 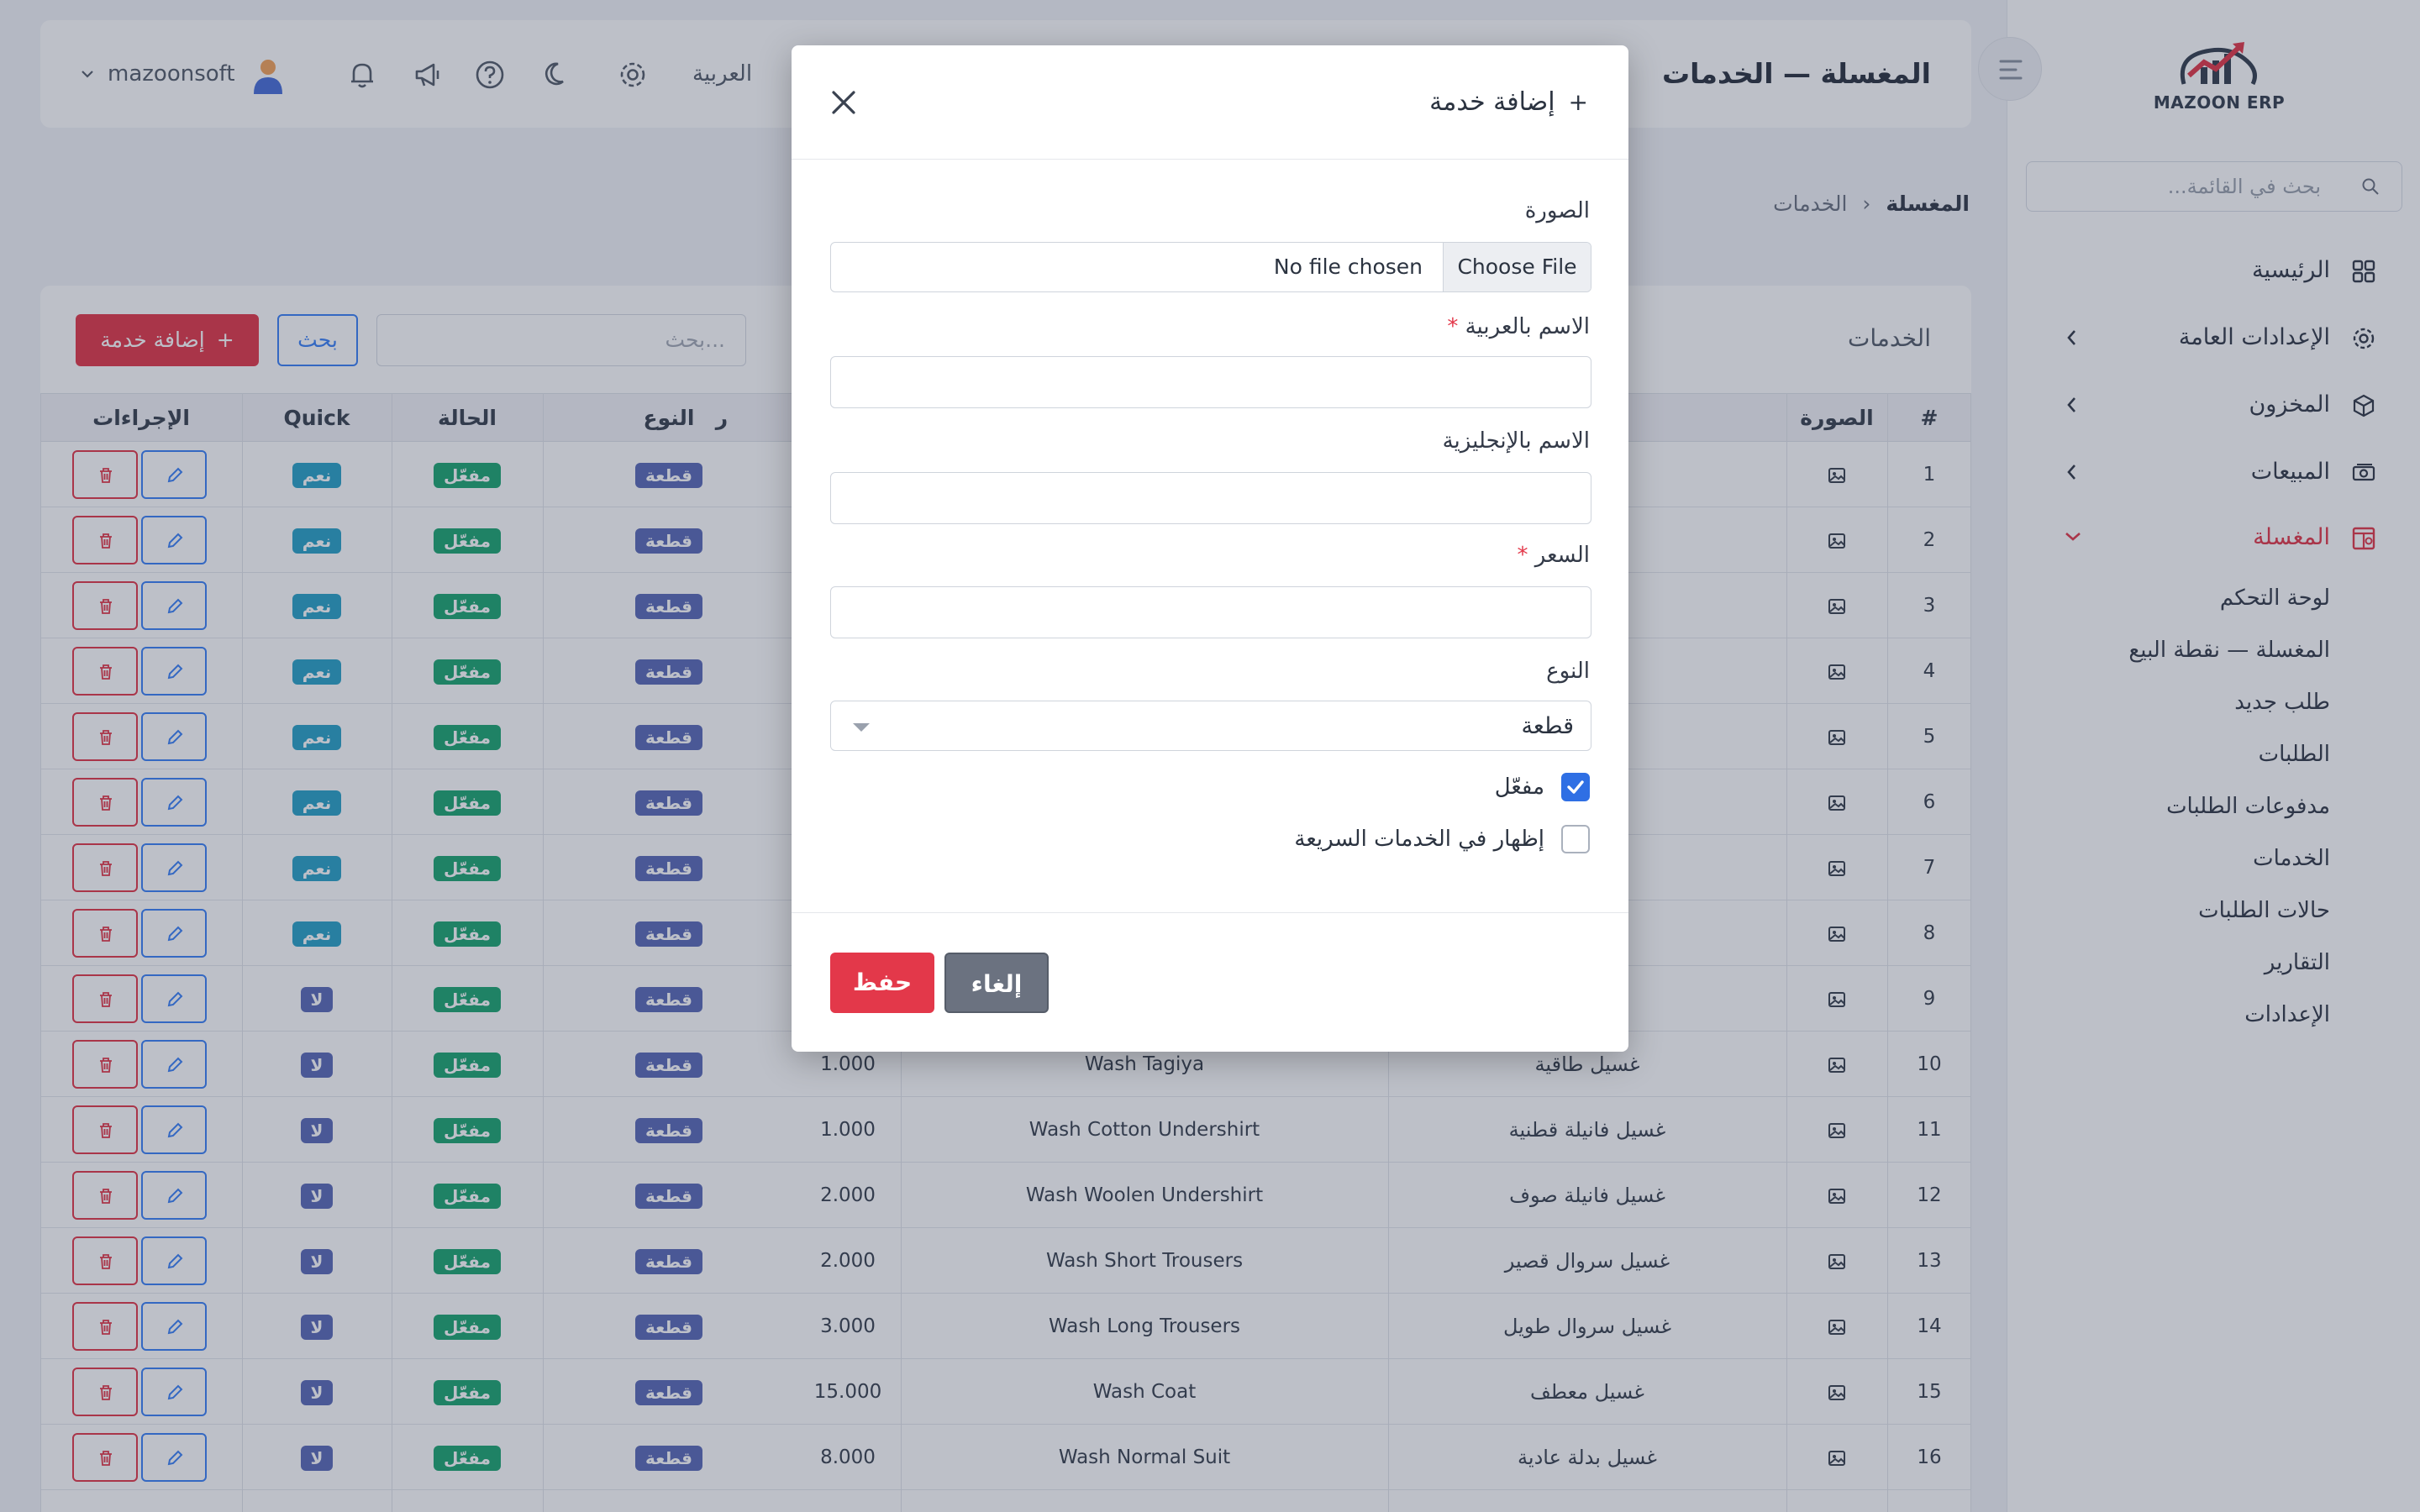 I want to click on modal-title: + إضافة خدمة, so click(x=1508, y=102).